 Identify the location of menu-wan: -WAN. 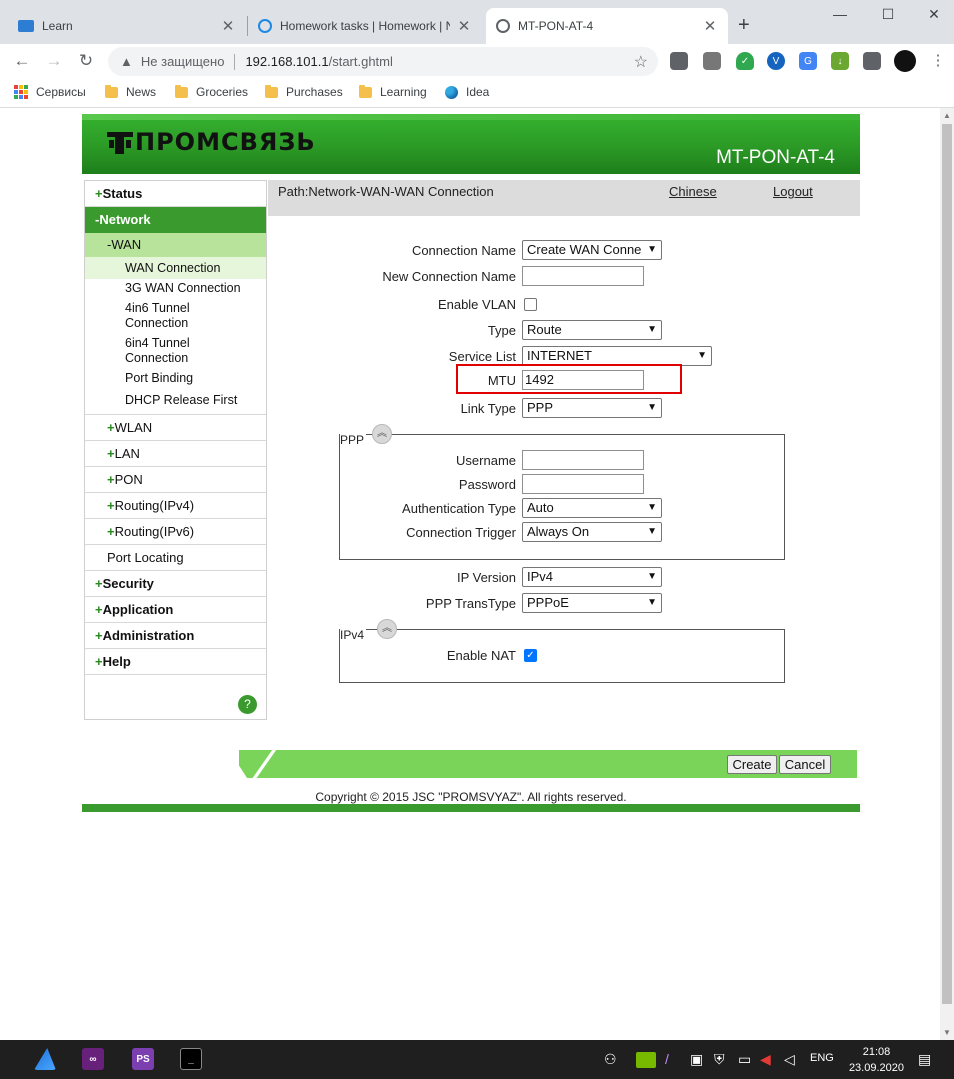
(175, 245).